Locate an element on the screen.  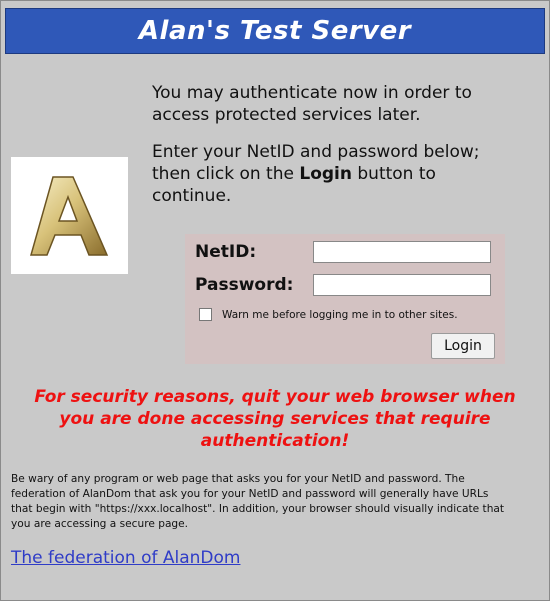
page-title: Alan's Test Server is located at coordinates (275, 31).